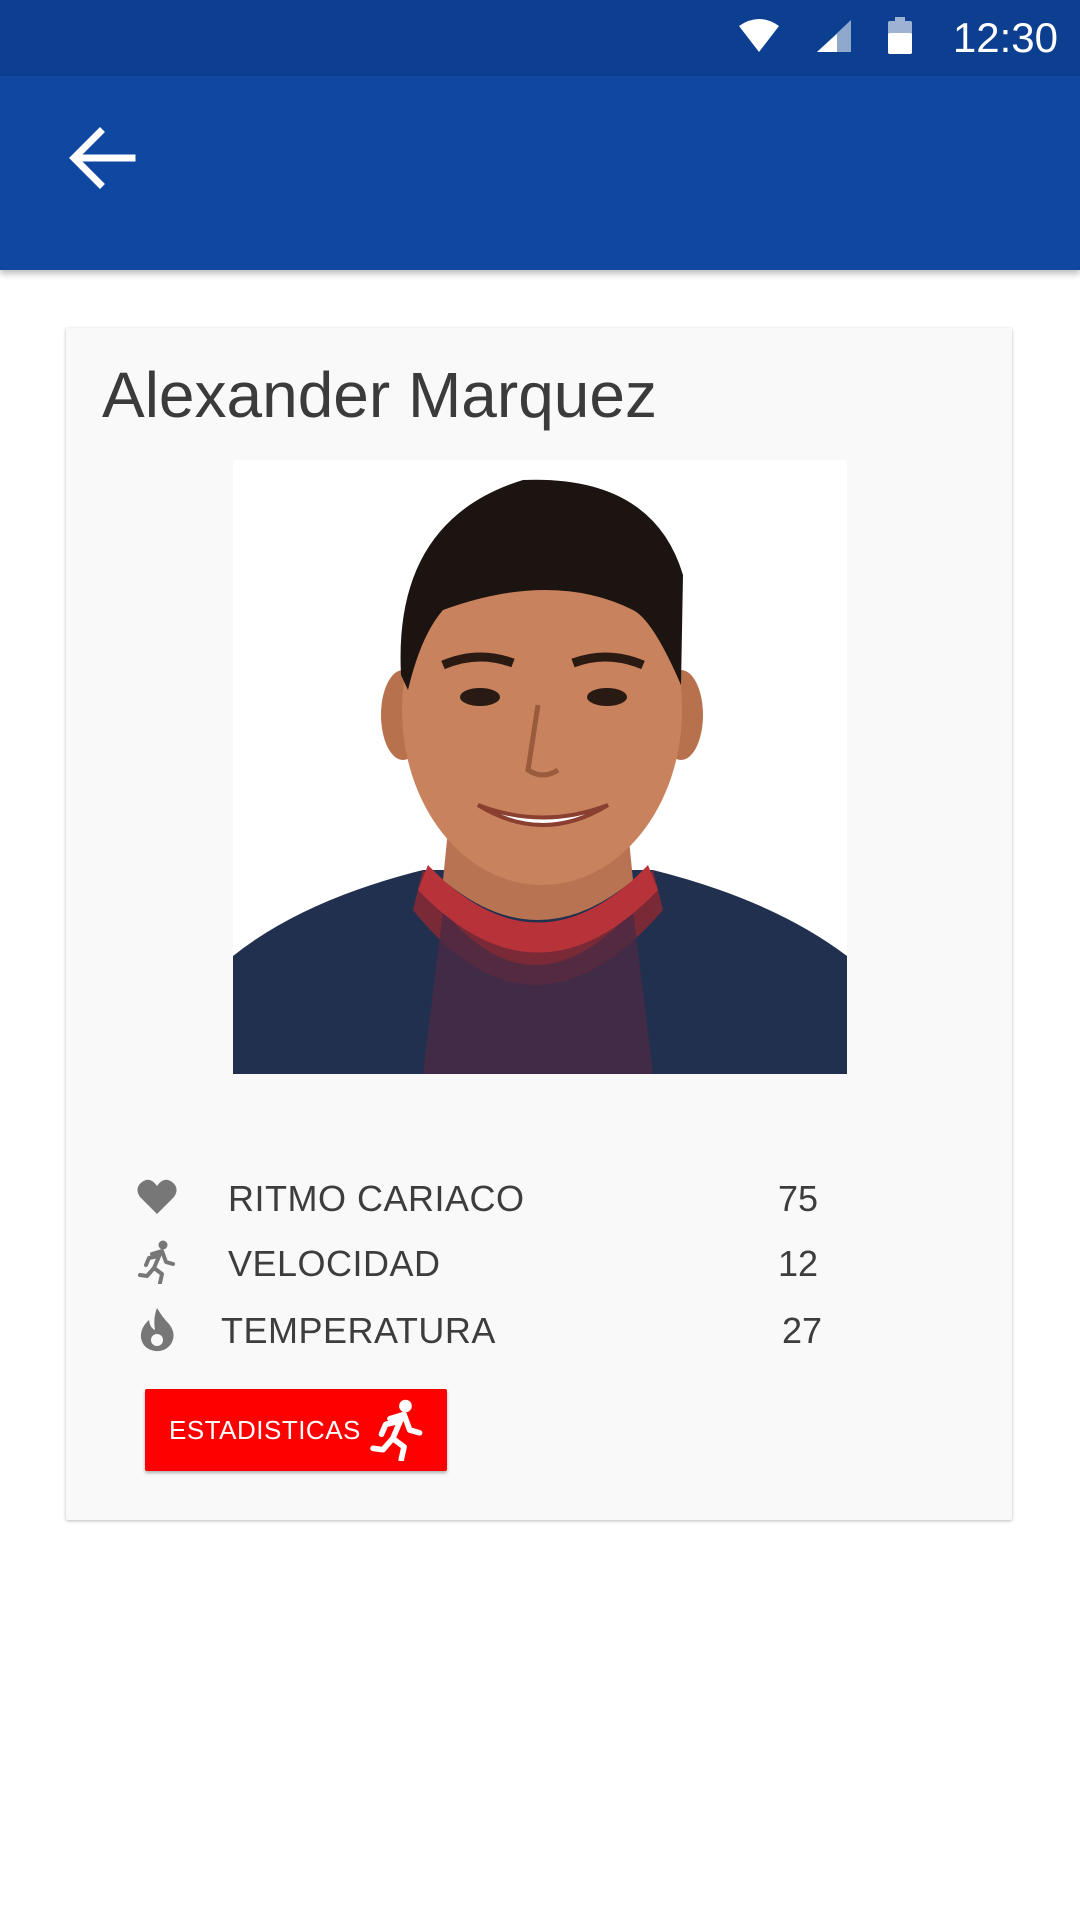 The image size is (1080, 1923). I want to click on status-icons: 12:30, so click(897, 38).